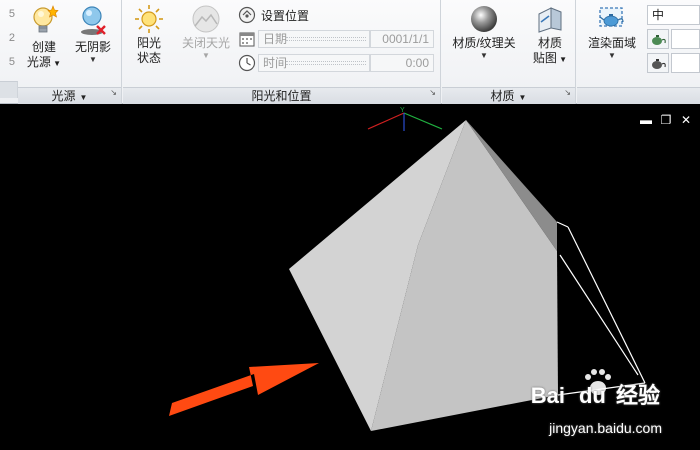  I want to click on date-value-field: 0001/1/1, so click(402, 39).